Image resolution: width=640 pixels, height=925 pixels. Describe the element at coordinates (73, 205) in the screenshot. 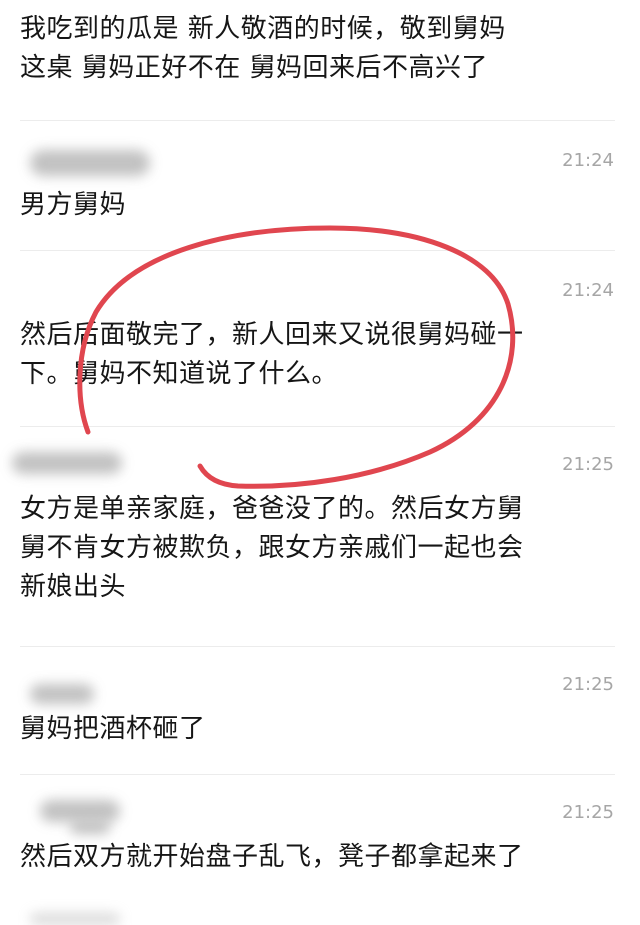

I see `comment-text: 男方舅妈` at that location.